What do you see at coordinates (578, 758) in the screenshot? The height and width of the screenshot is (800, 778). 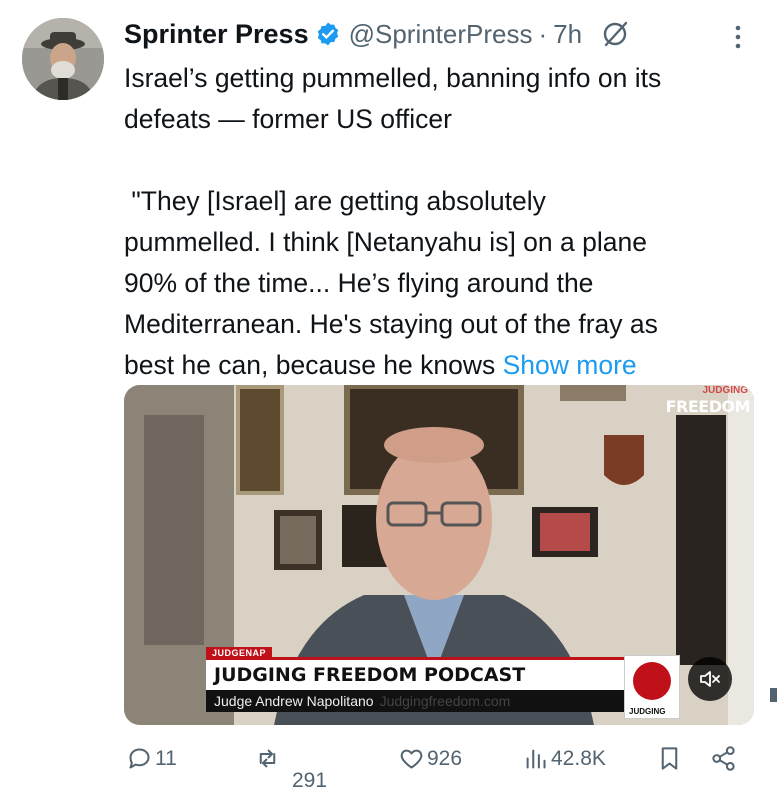 I see `views-count: 42.8K` at bounding box center [578, 758].